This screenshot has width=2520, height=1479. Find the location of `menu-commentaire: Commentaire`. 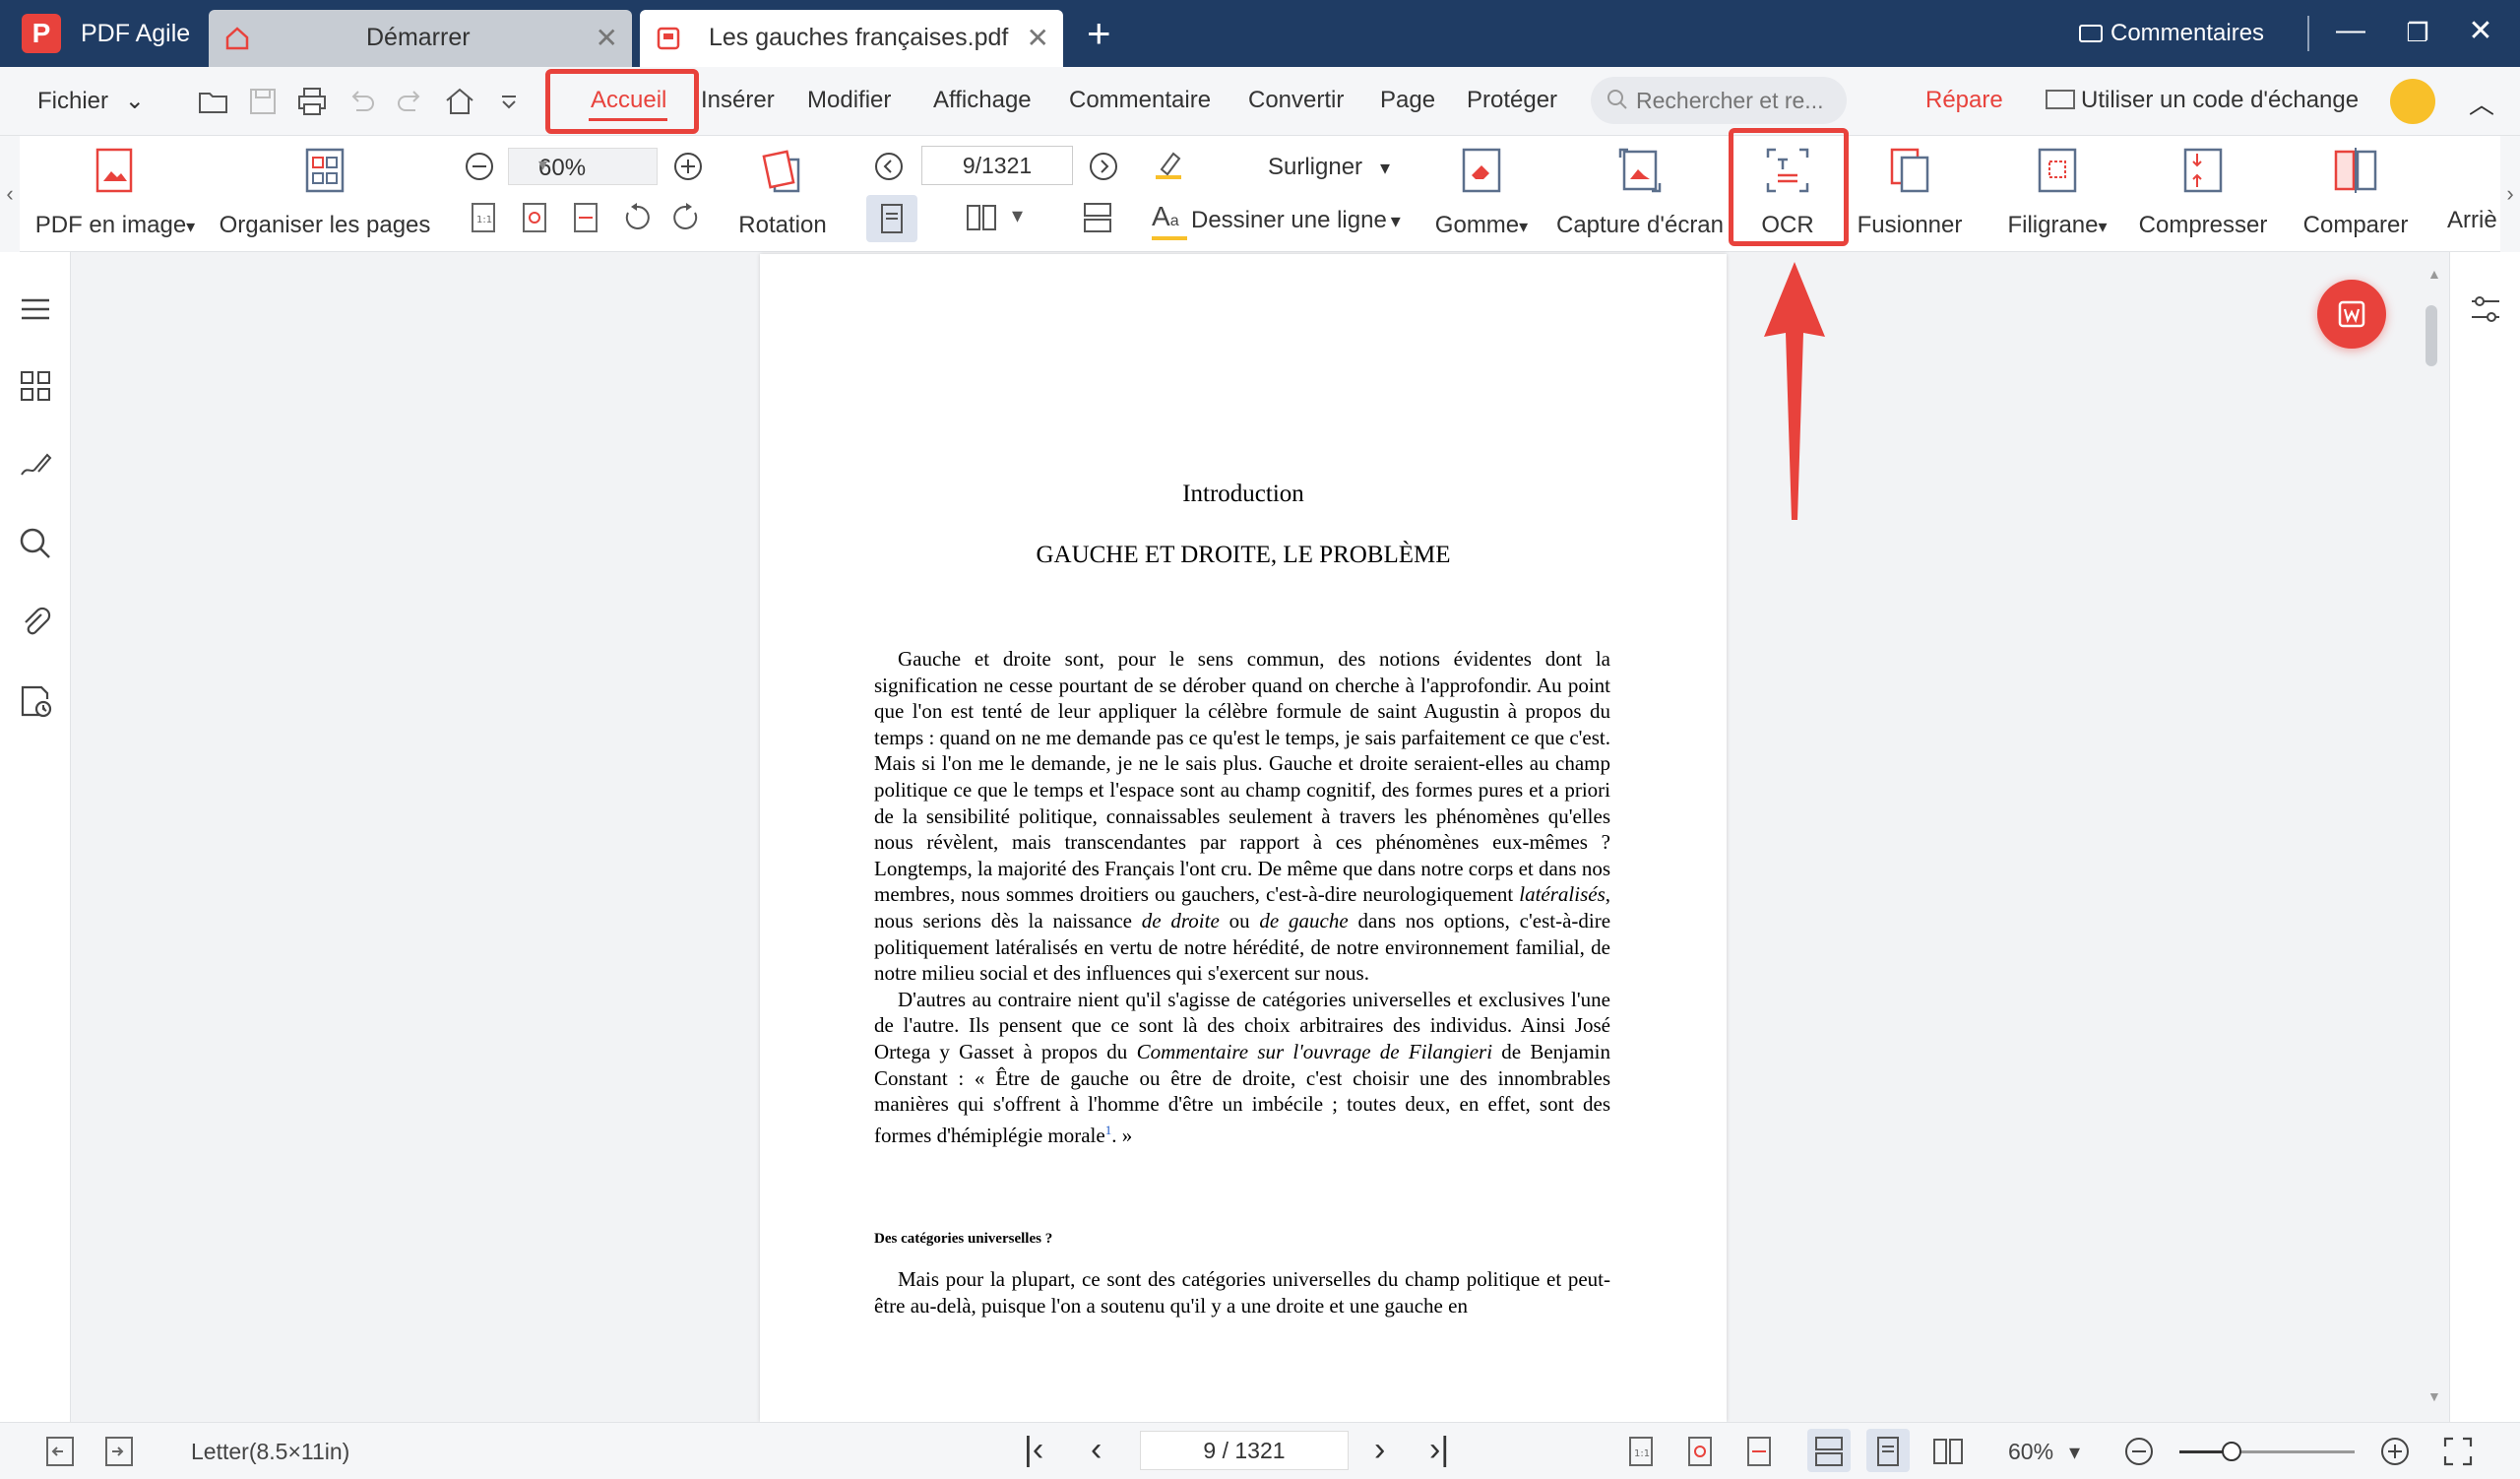

menu-commentaire: Commentaire is located at coordinates (1140, 101).